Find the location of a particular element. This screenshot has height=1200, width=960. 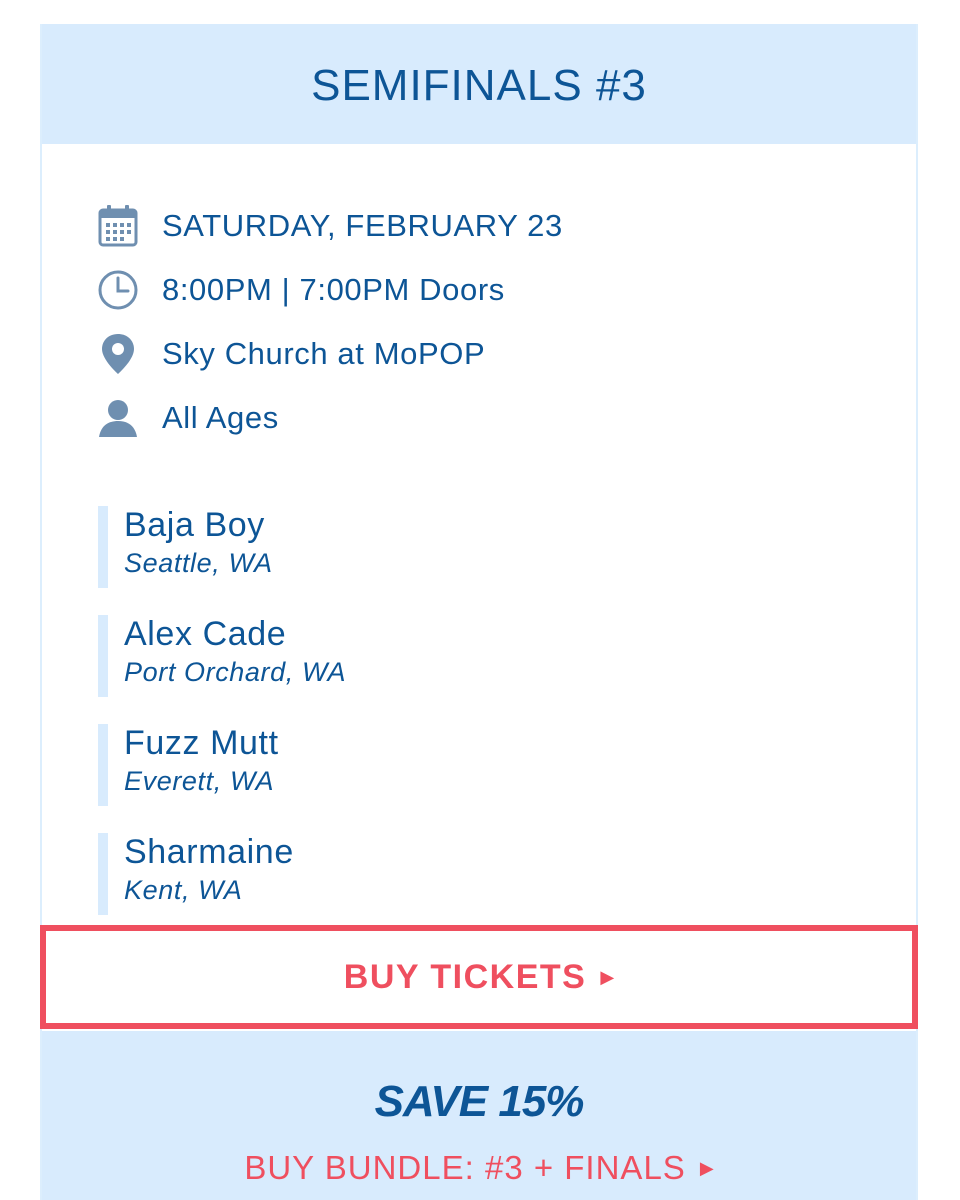

event-time: 8:00PM | 7:00PM Doors is located at coordinates (333, 289).